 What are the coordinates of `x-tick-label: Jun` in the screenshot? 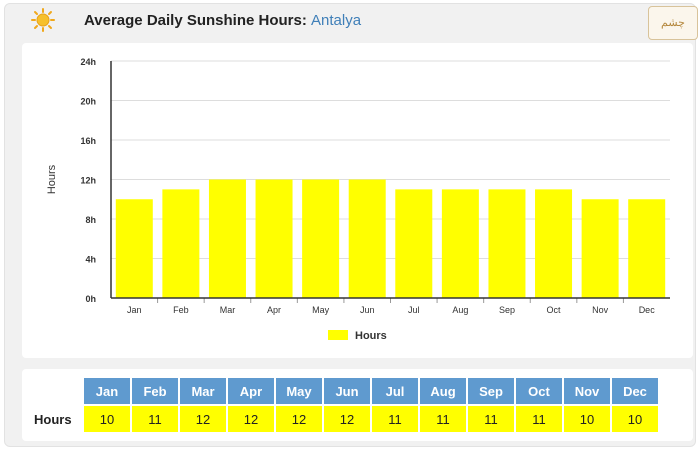 It's located at (367, 310).